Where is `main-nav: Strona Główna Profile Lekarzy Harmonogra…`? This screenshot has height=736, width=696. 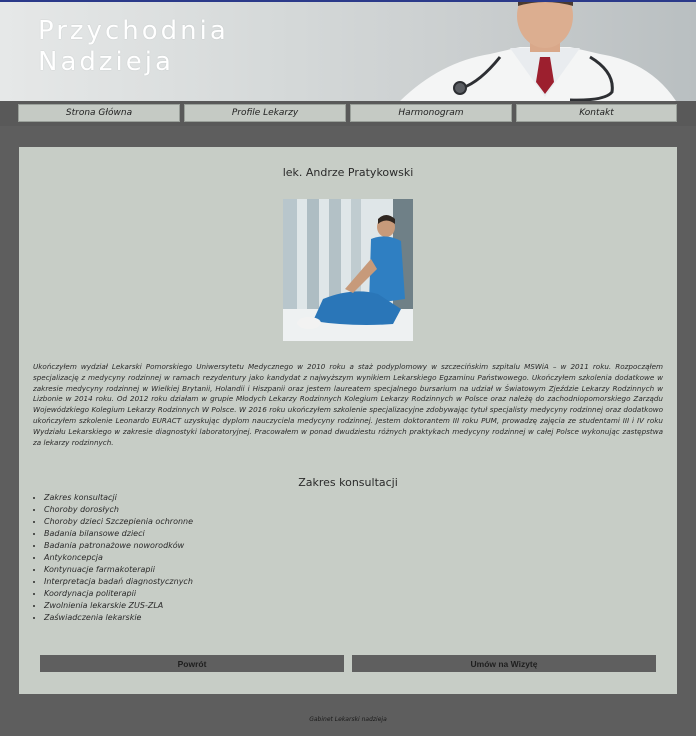
main-nav: Strona Główna Profile Lekarzy Harmonogra… is located at coordinates (348, 113).